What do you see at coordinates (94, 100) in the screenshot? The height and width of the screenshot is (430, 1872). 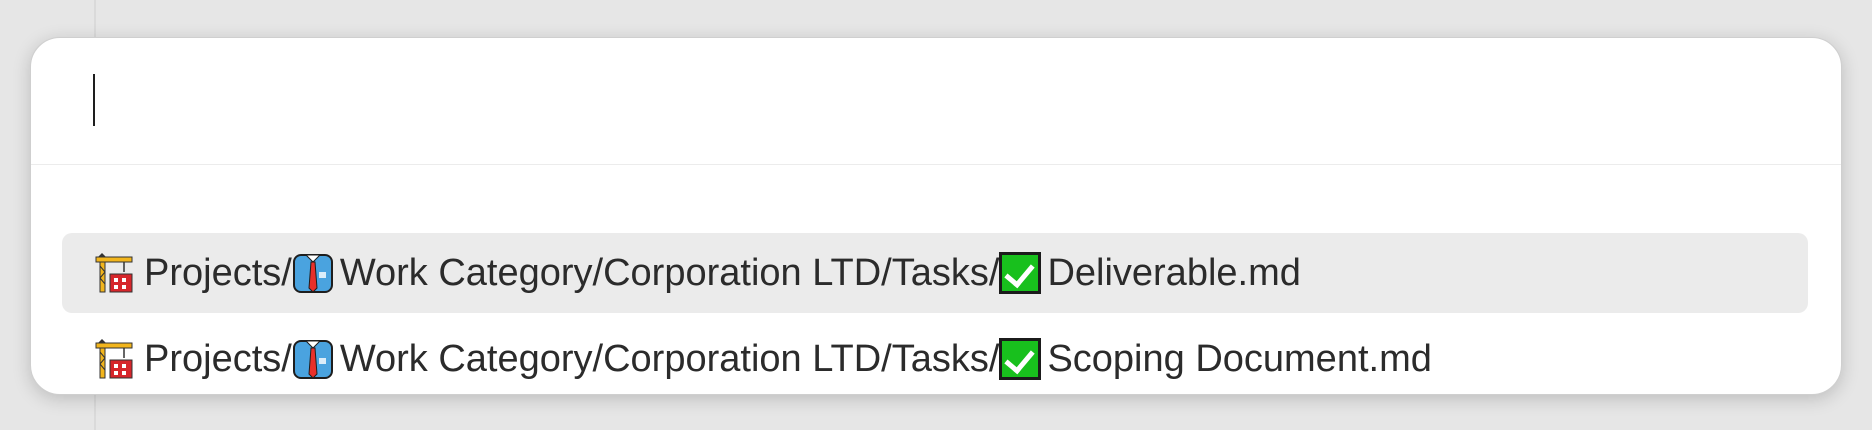 I see `text-caret` at bounding box center [94, 100].